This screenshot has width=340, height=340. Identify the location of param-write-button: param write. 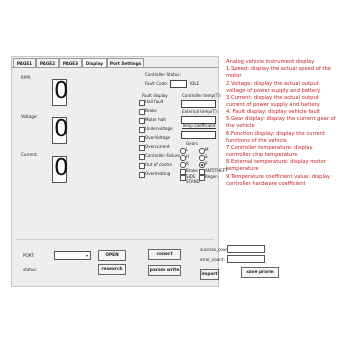
(164, 270).